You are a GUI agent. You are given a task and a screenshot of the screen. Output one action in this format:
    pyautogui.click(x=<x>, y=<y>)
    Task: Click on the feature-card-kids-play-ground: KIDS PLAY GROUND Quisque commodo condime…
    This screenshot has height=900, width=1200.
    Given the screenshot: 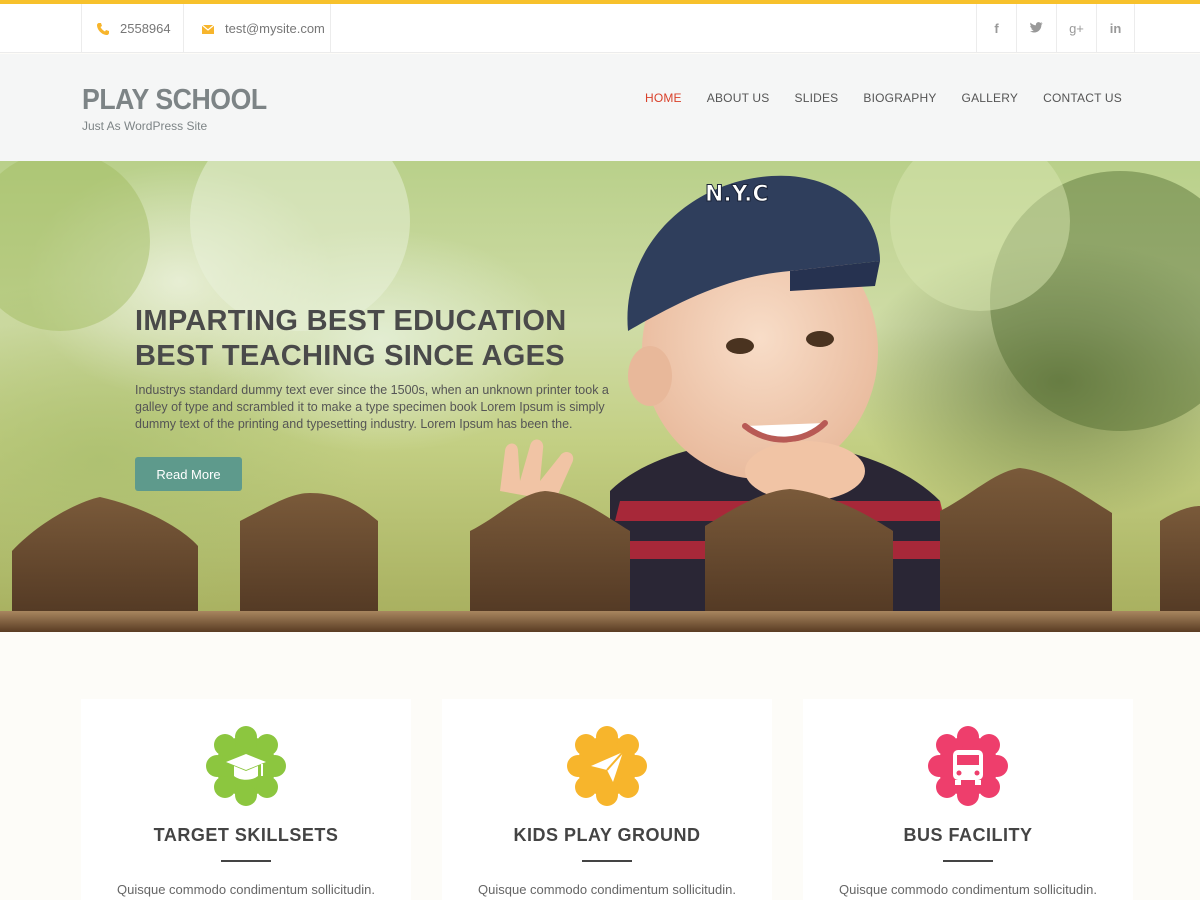 What is the action you would take?
    pyautogui.click(x=607, y=799)
    